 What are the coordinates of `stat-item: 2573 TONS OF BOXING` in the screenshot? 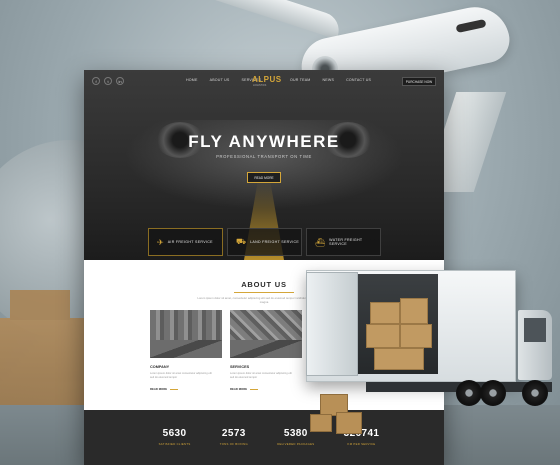 It's located at (234, 446).